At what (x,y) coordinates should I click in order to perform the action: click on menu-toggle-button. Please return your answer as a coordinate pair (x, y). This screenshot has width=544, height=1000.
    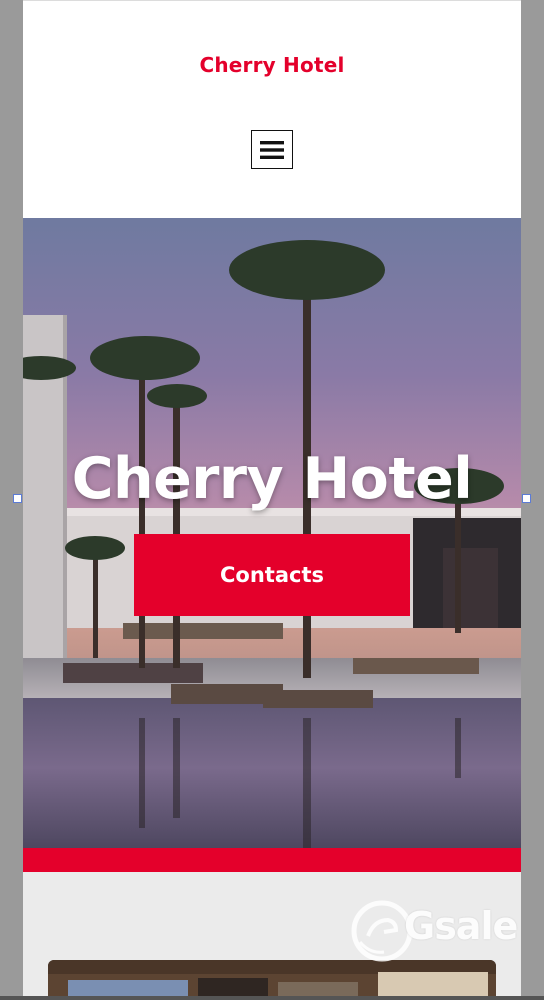
    Looking at the image, I should click on (272, 149).